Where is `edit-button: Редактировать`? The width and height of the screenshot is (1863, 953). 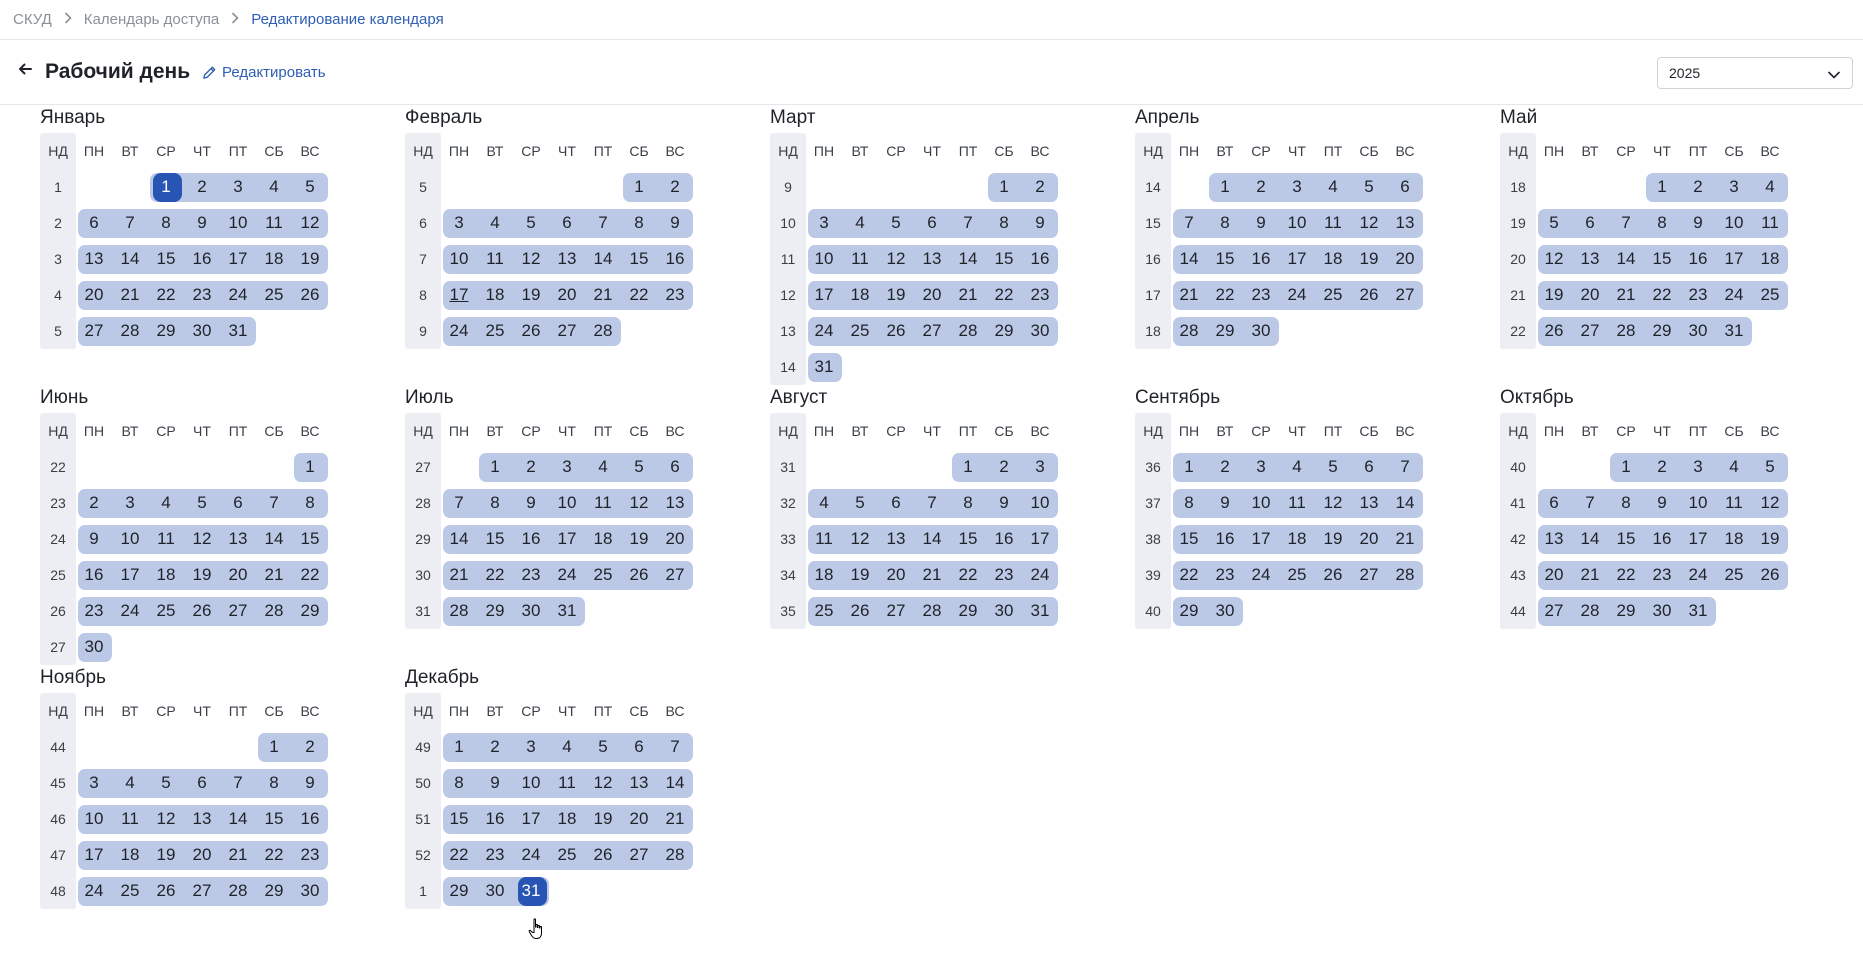 edit-button: Редактировать is located at coordinates (264, 72).